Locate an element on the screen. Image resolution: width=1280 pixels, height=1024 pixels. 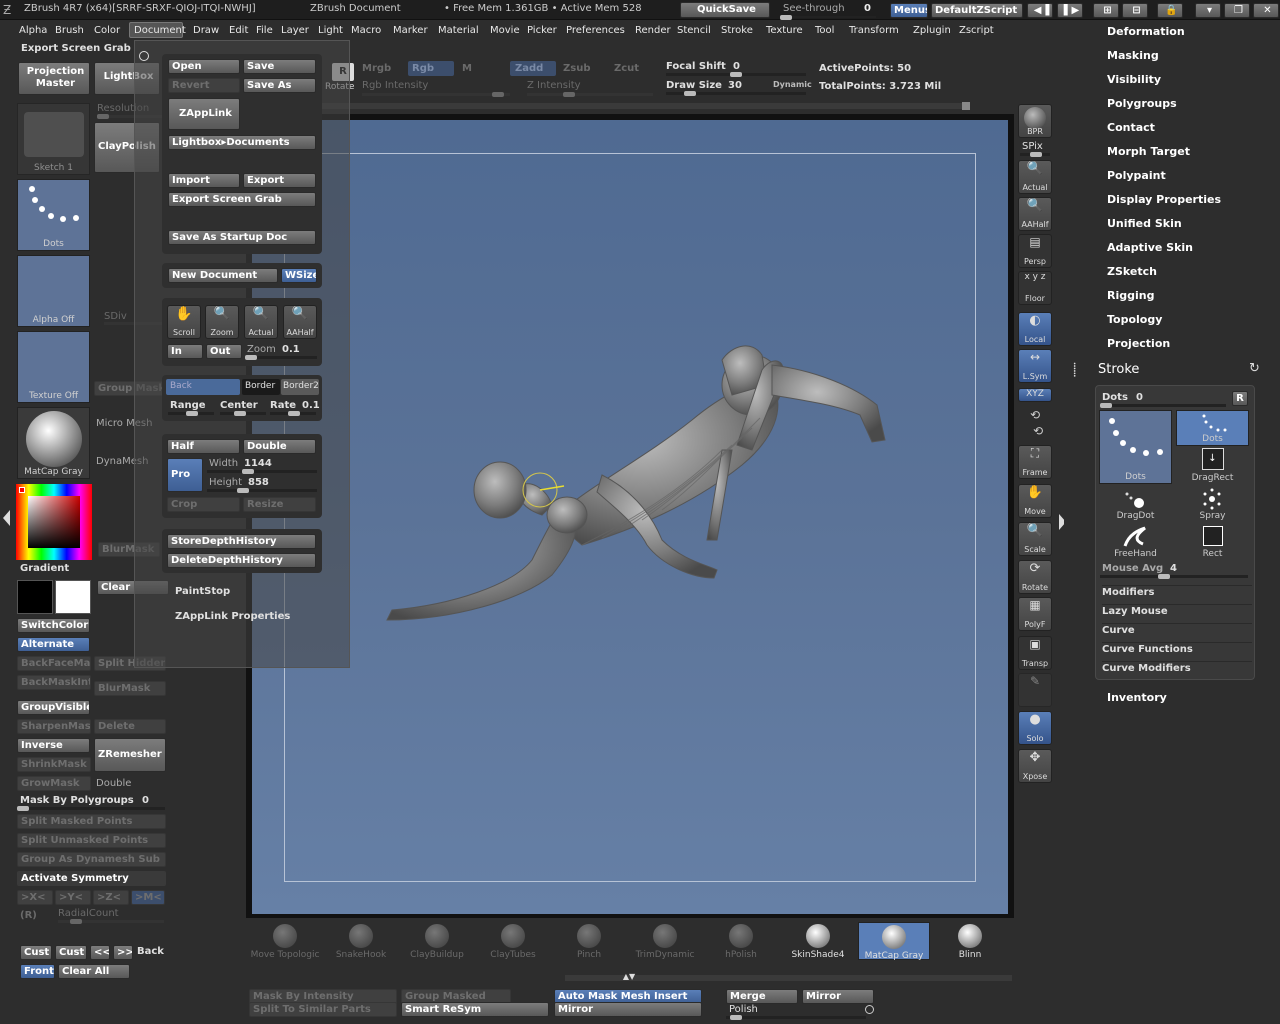
m-button: M is located at coordinates (467, 68).